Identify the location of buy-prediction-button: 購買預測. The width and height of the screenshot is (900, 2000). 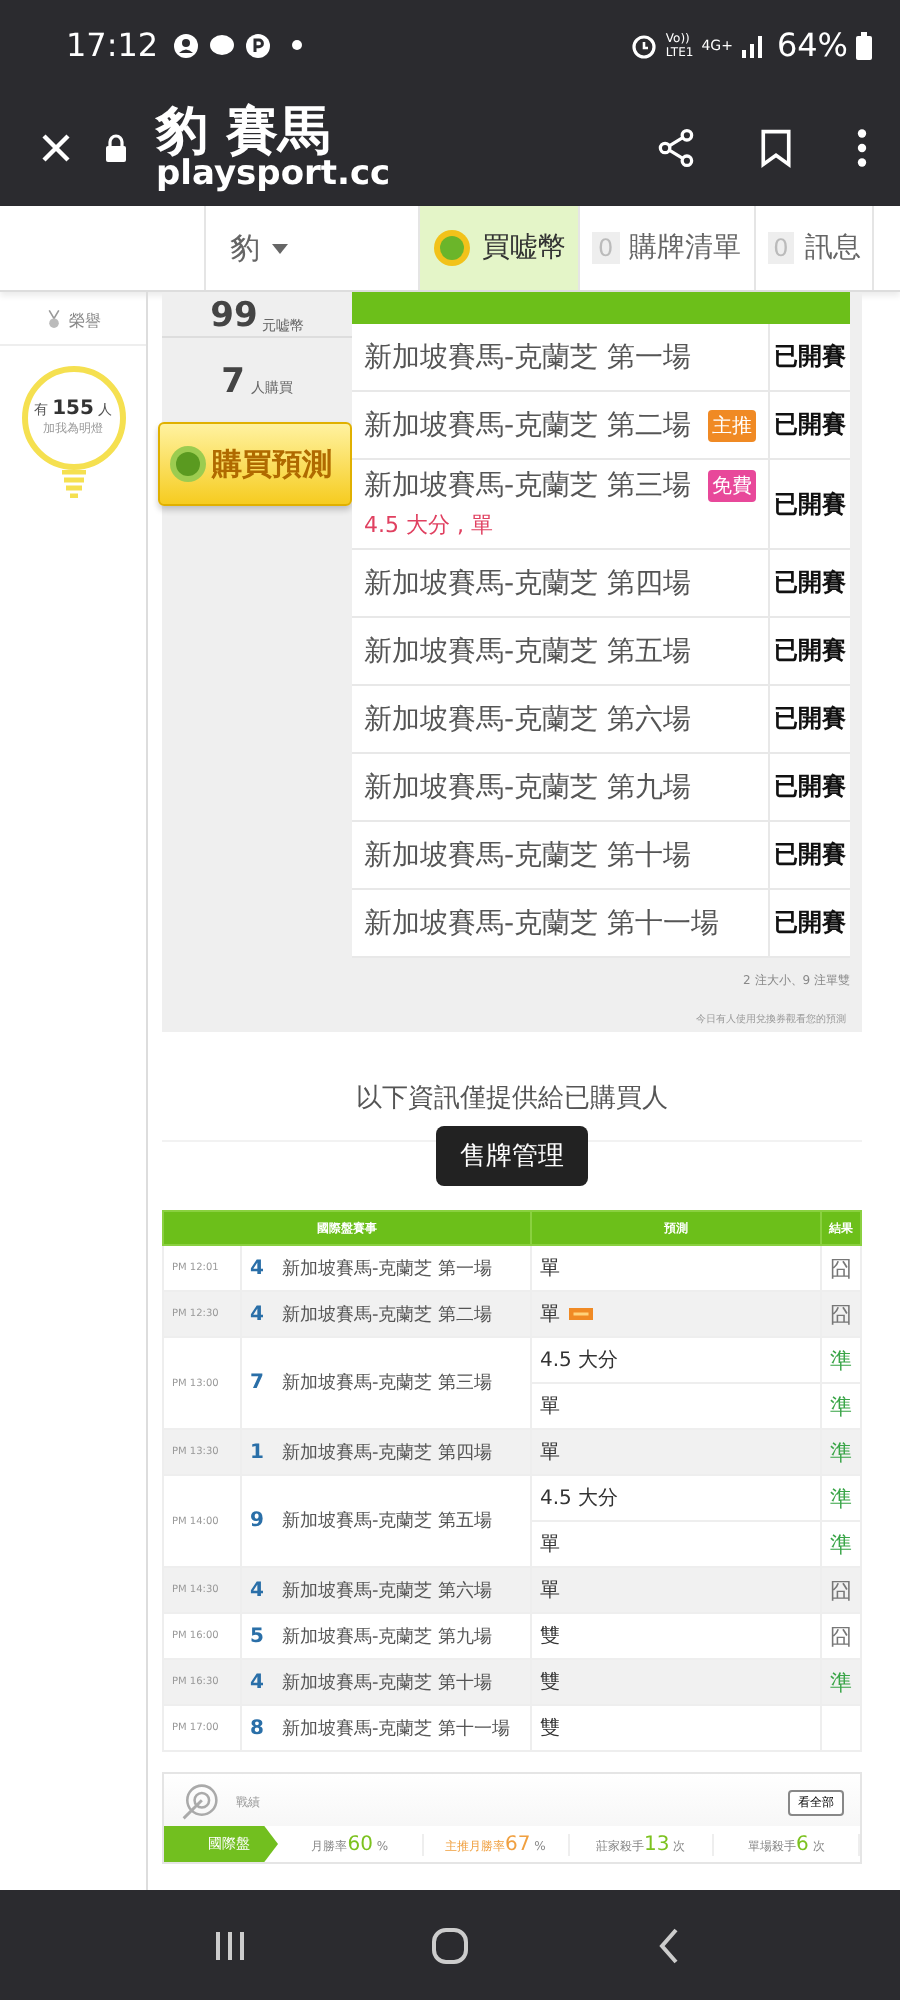
(255, 464).